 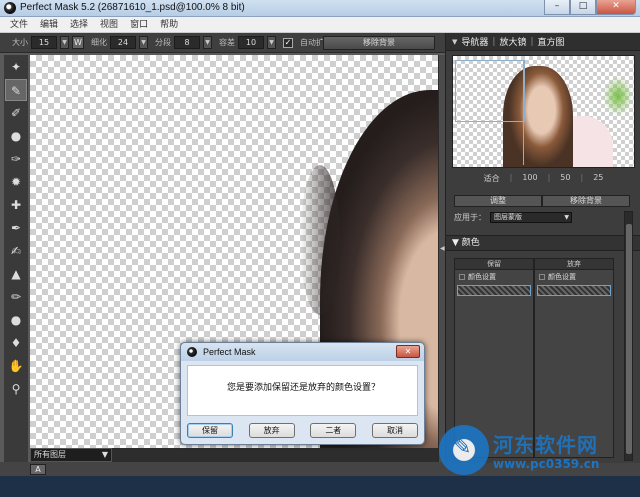 What do you see at coordinates (408, 351) in the screenshot?
I see `dialog-close-button: ✕` at bounding box center [408, 351].